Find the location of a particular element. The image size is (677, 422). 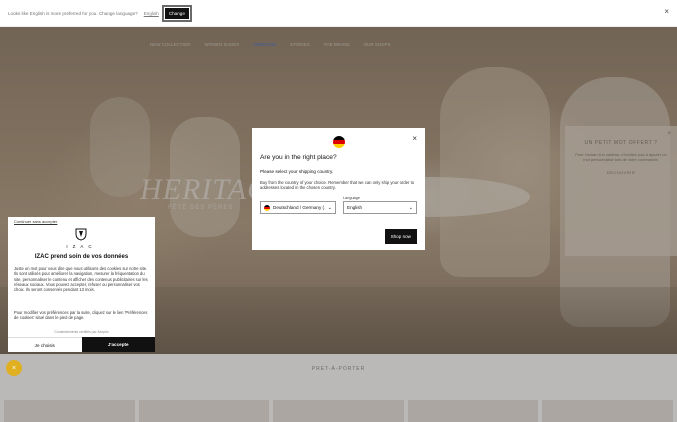

brand-name: IZAC is located at coordinates (81, 246).